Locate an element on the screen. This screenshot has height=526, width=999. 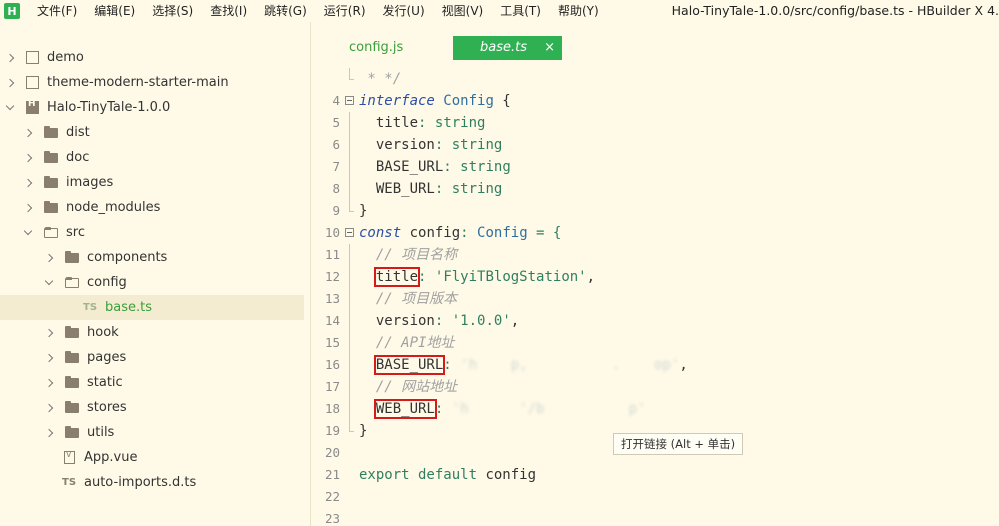
tree-item-label: doc is located at coordinates (78, 157).